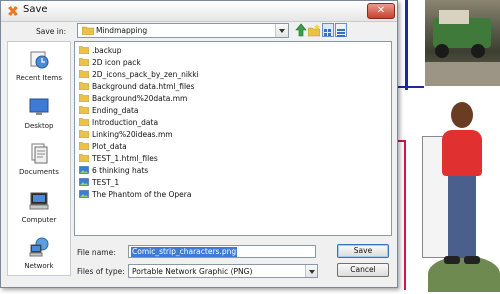 This screenshot has width=500, height=294. I want to click on clipart-shirt, so click(462, 153).